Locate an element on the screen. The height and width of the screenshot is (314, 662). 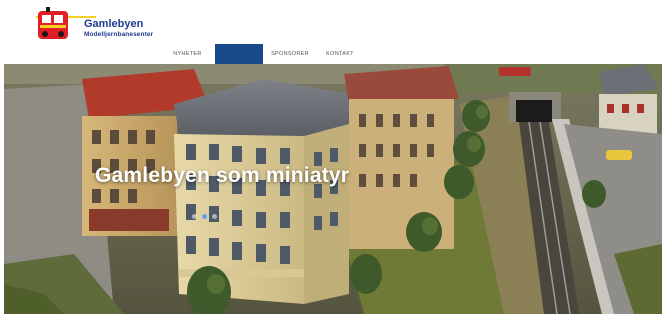
nav-item-kontakt: KONTAKT is located at coordinates (340, 54).